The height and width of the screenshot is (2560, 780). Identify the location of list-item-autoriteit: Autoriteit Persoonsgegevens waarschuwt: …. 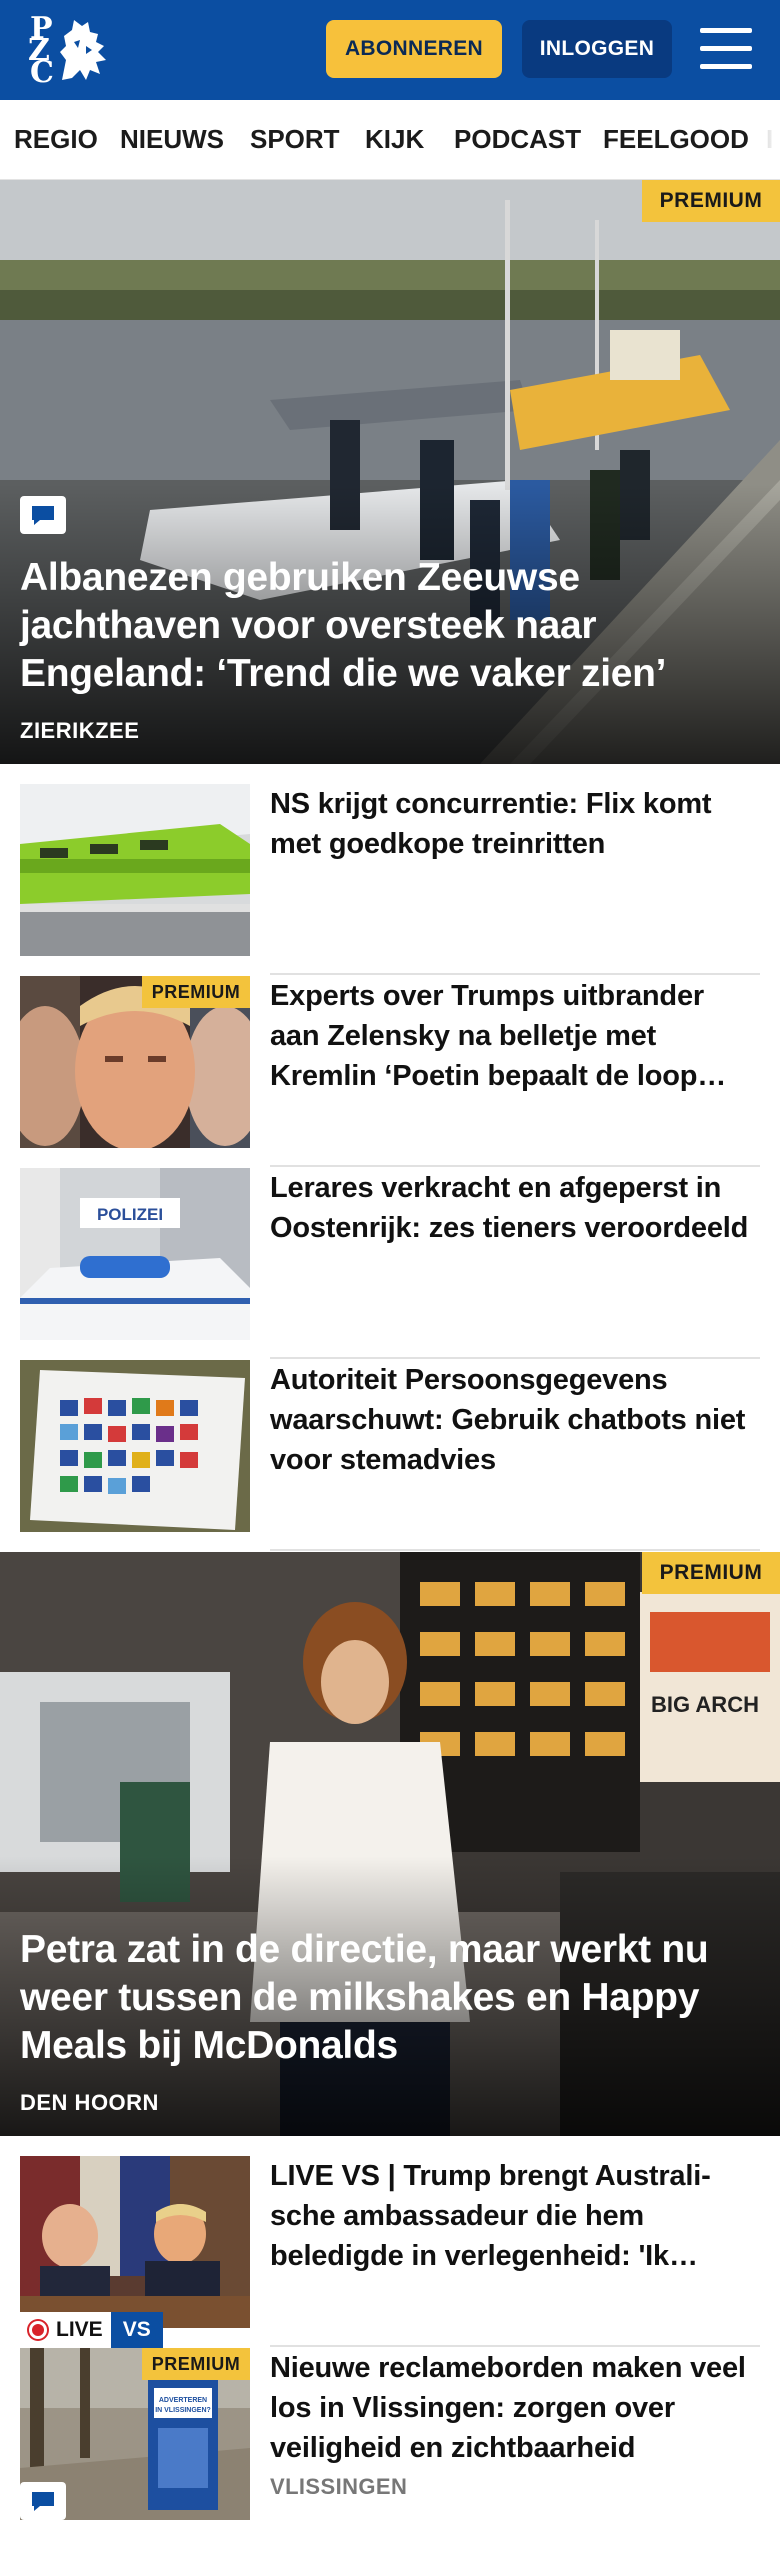
(390, 1456).